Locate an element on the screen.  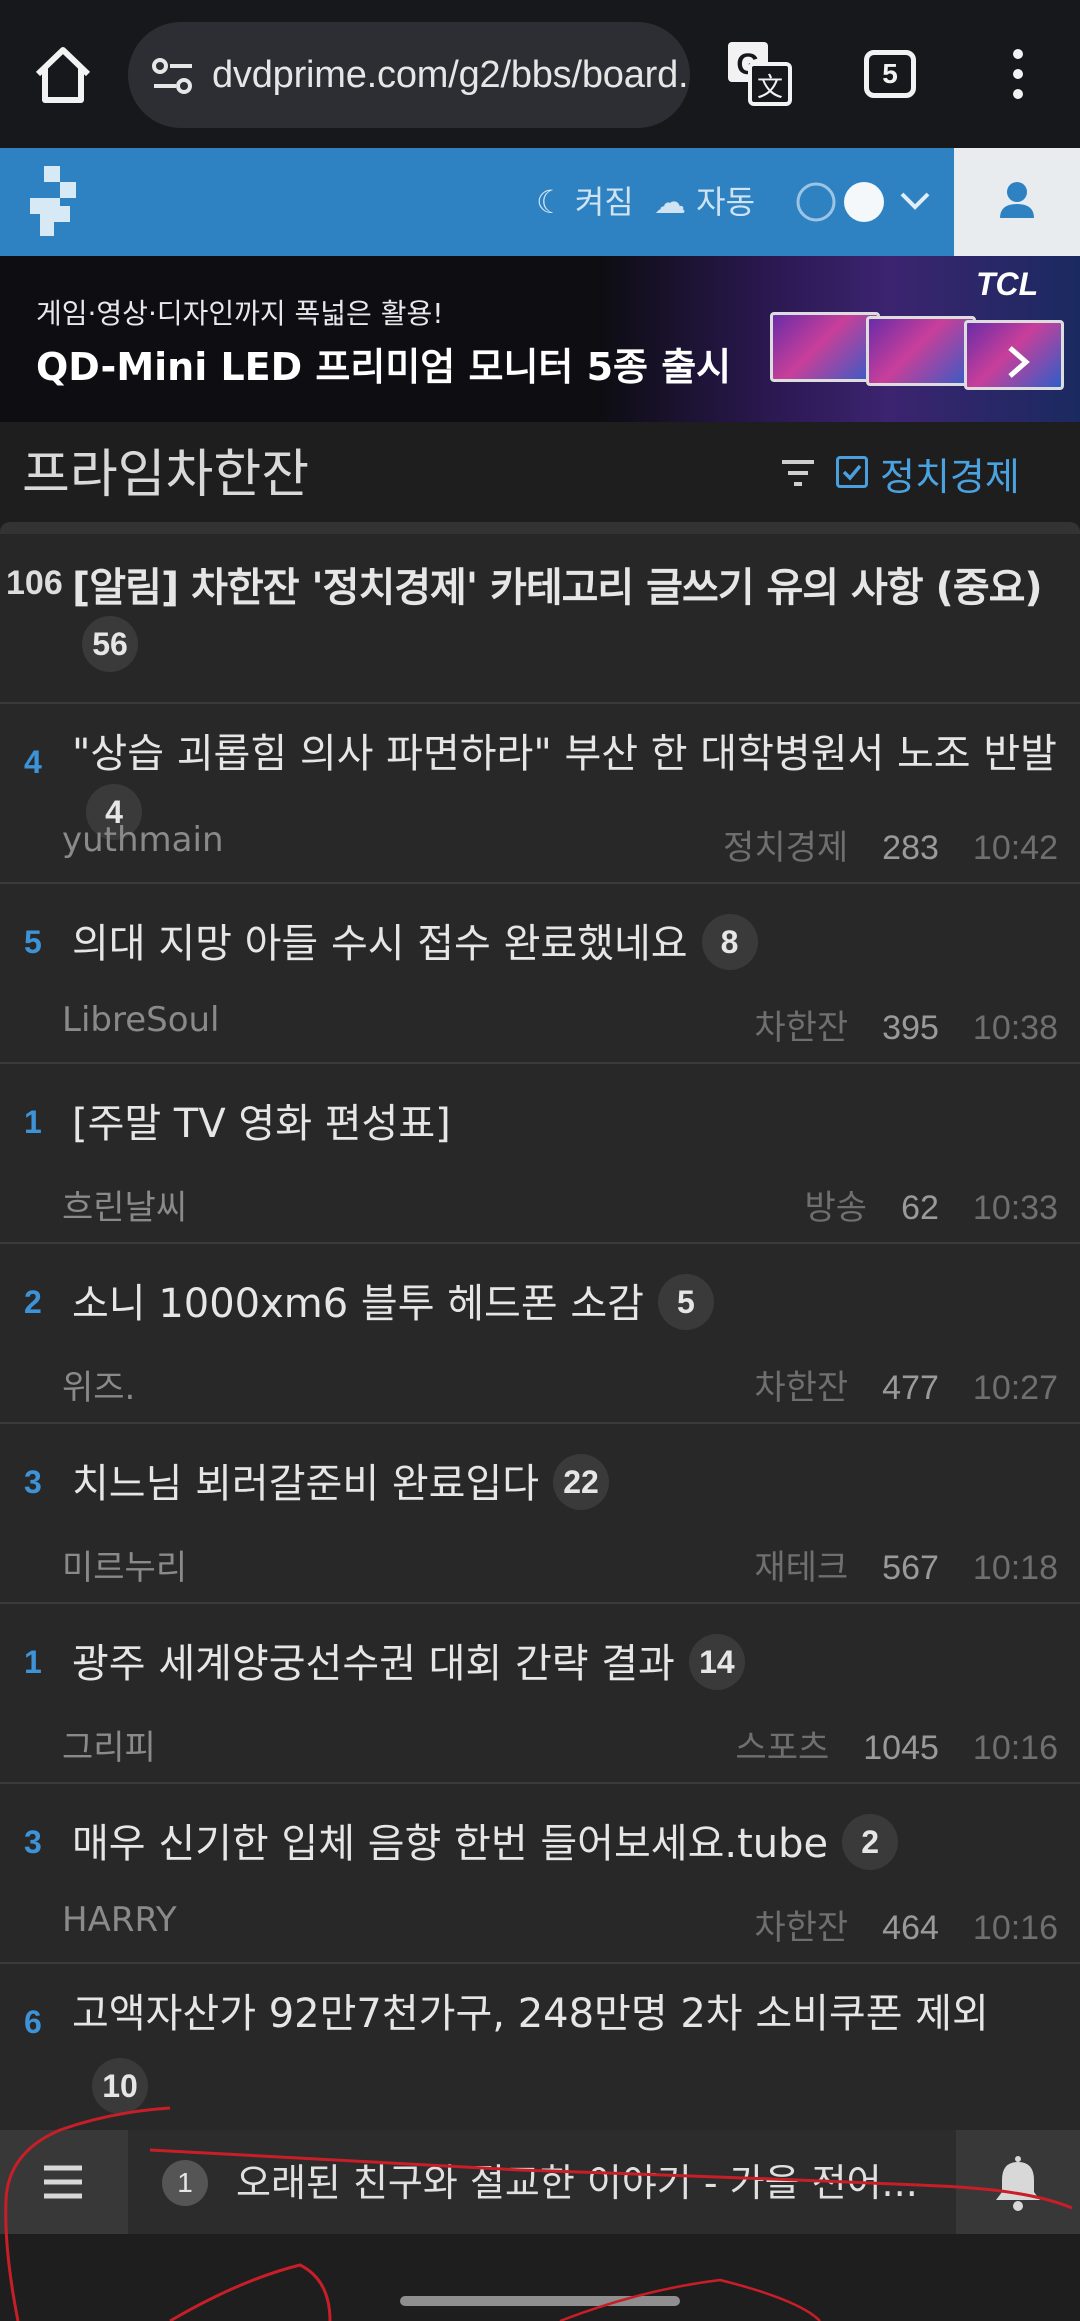
site-header: ☾ 켜짐 ☁ 자동 is located at coordinates (540, 202).